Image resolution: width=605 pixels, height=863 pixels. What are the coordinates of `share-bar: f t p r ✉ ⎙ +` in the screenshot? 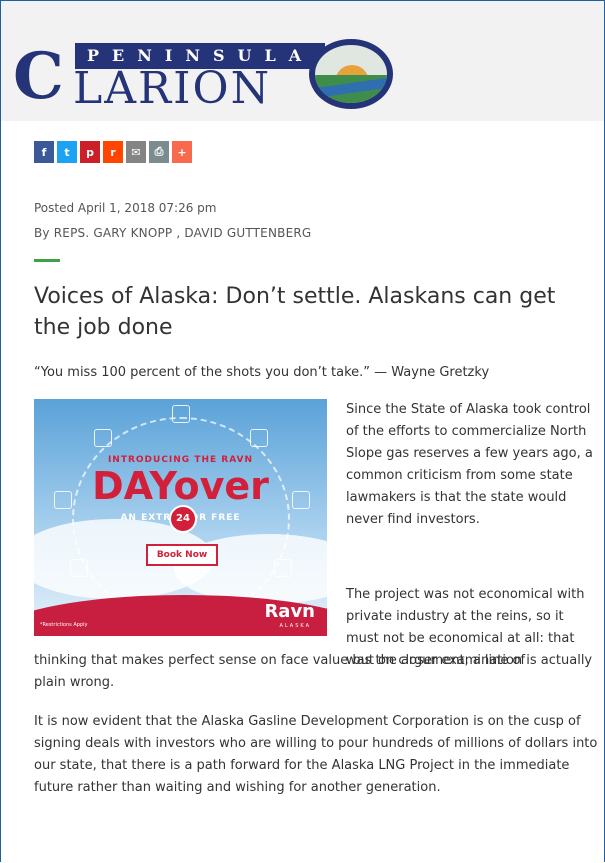 It's located at (113, 152).